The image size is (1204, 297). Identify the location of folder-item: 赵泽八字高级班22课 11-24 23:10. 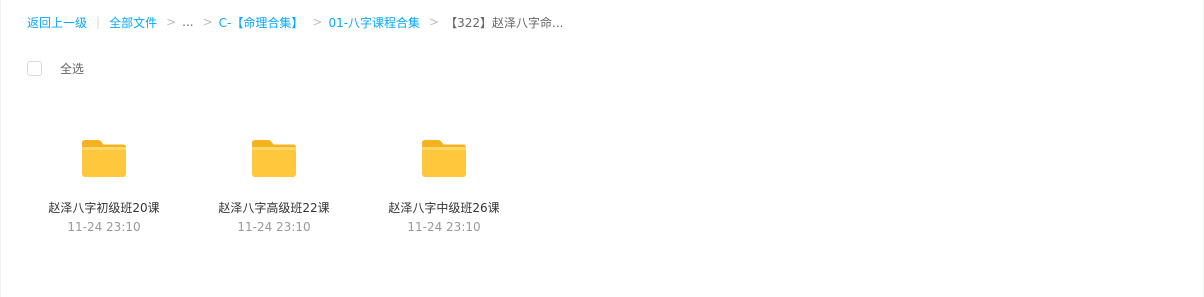
(274, 183).